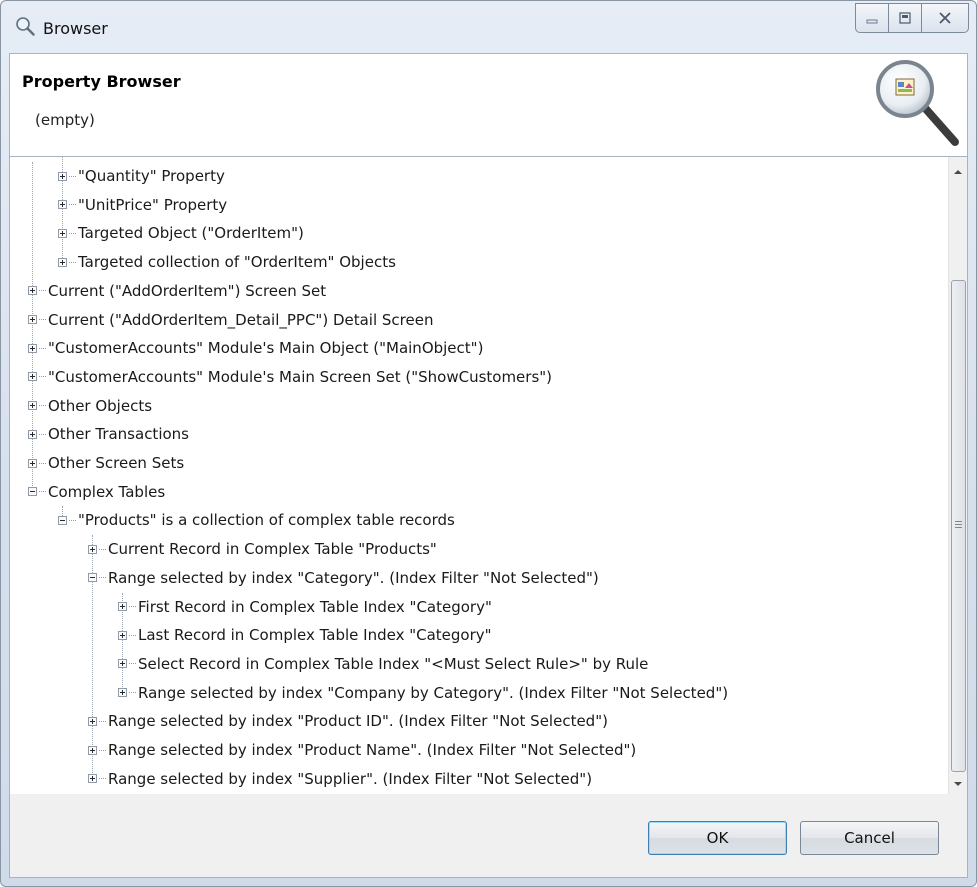 The height and width of the screenshot is (887, 977). Describe the element at coordinates (25, 26) in the screenshot. I see `search-icon` at that location.